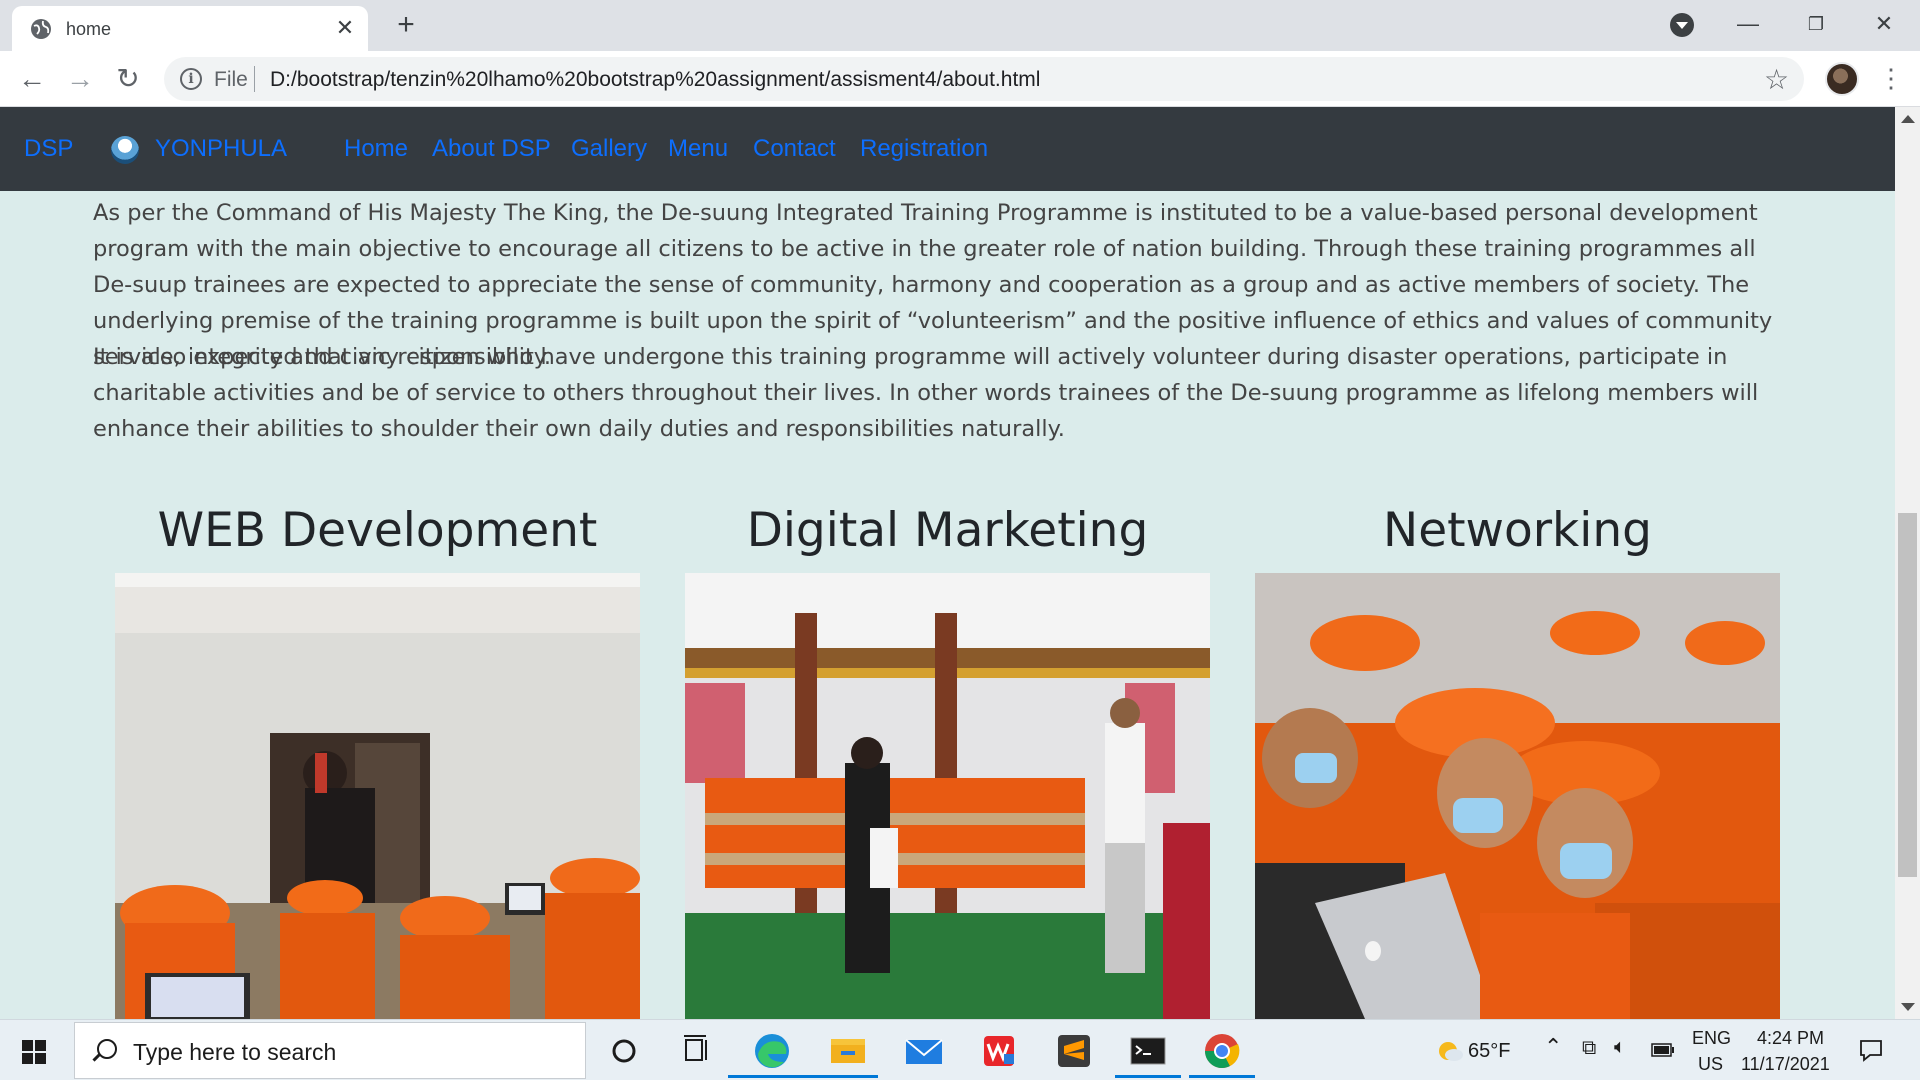 This screenshot has height=1080, width=1920. Describe the element at coordinates (947, 530) in the screenshot. I see `card-title-marketing: Digital Marketing` at that location.